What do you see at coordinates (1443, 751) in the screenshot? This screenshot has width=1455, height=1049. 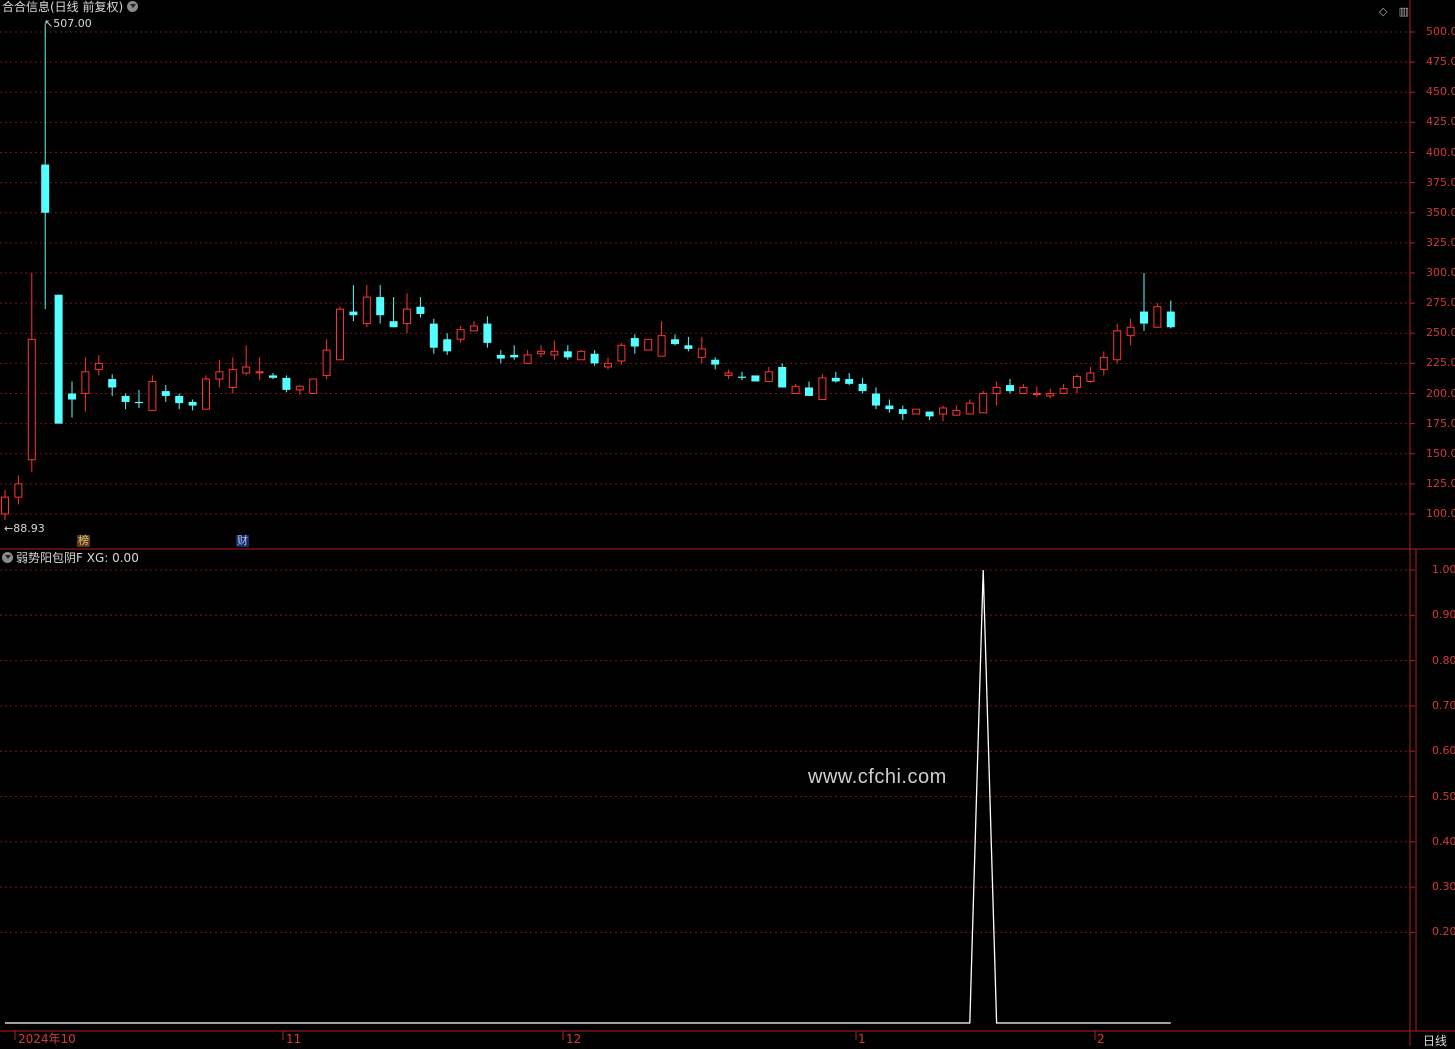 I see `indicator-y-label: 0.60` at bounding box center [1443, 751].